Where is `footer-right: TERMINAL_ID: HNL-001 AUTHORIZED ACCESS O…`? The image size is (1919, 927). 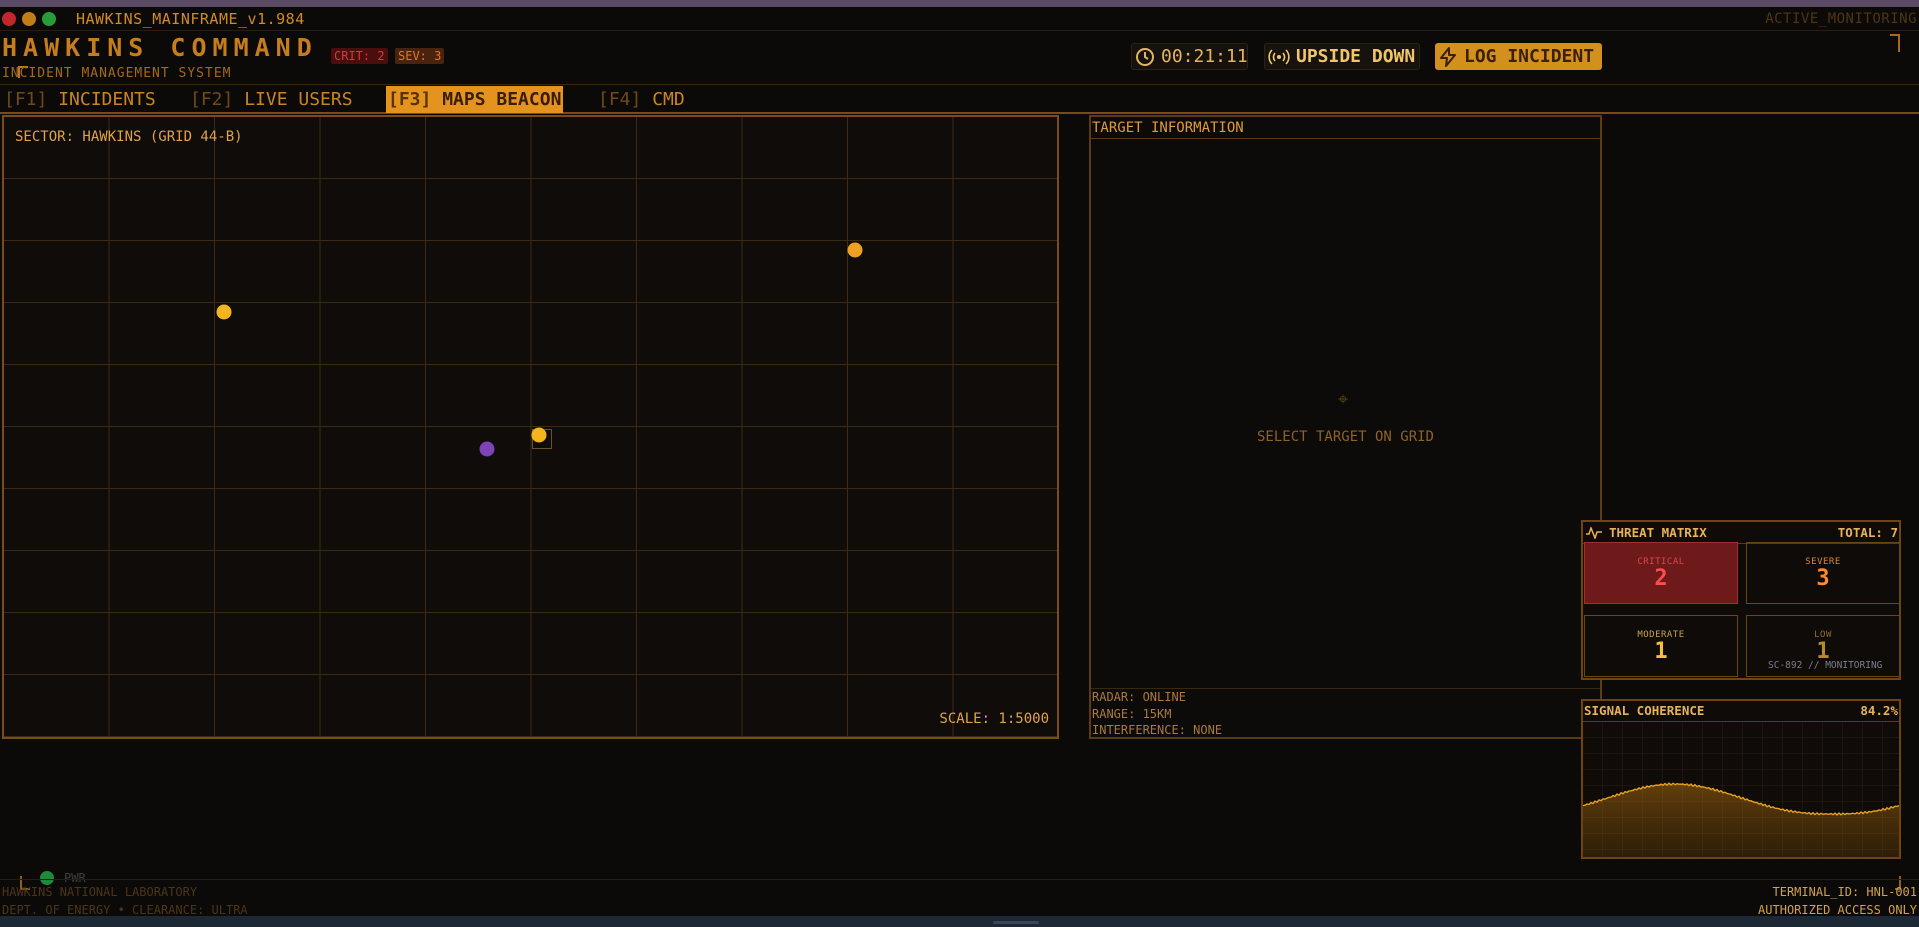
footer-right: TERMINAL_ID: HNL-001 AUTHORIZED ACCESS O… is located at coordinates (1837, 901).